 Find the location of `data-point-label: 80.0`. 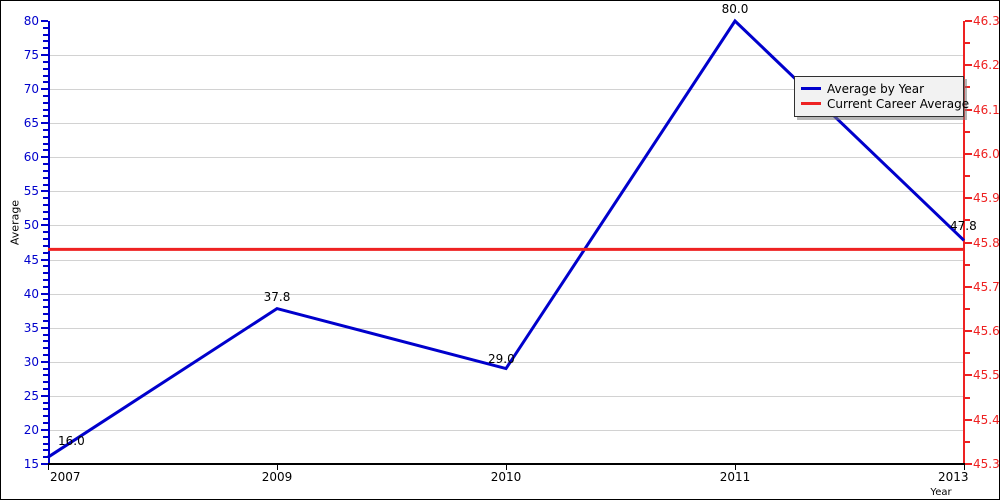

data-point-label: 80.0 is located at coordinates (735, 9).